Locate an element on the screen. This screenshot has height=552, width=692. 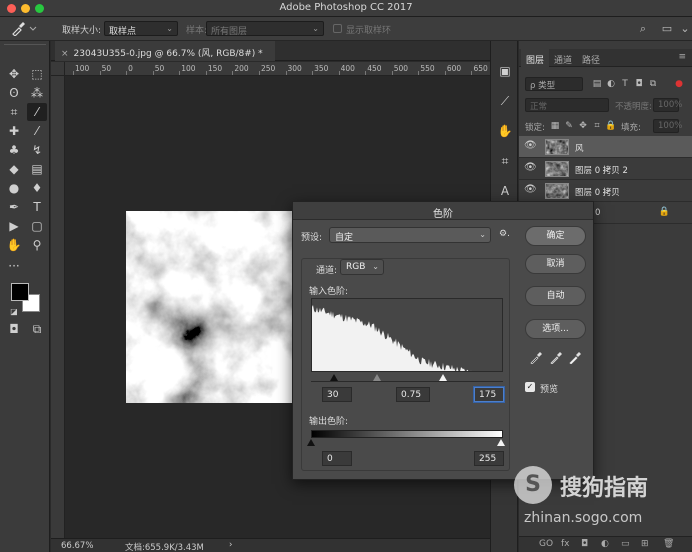
layer-row: 👁 图层 0 拷贝 is located at coordinates (605, 191).